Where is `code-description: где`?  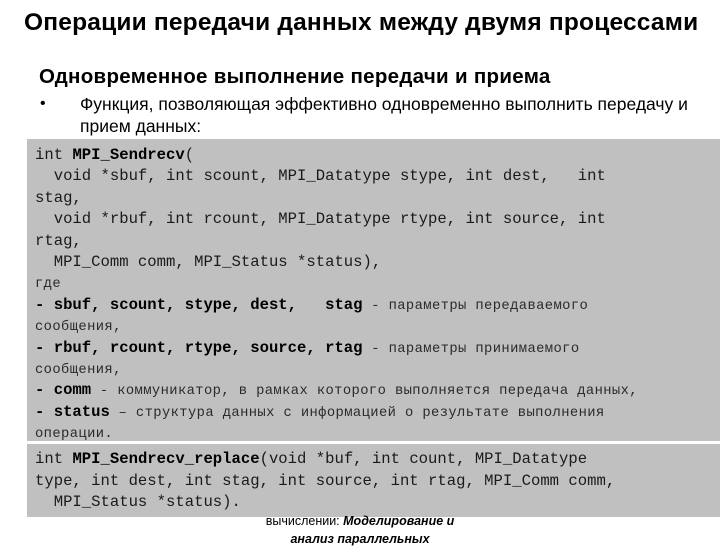 code-description: где is located at coordinates (48, 285).